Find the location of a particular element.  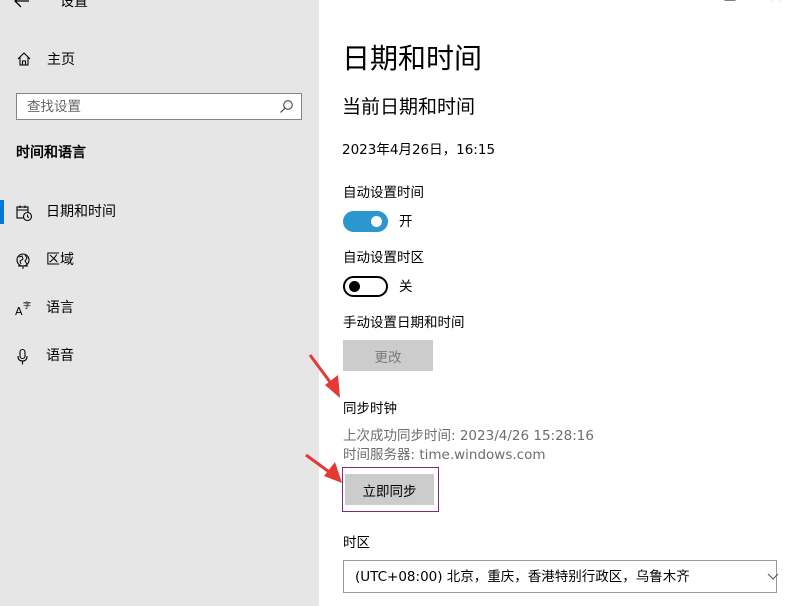

annotation-overlay is located at coordinates (323, 418).